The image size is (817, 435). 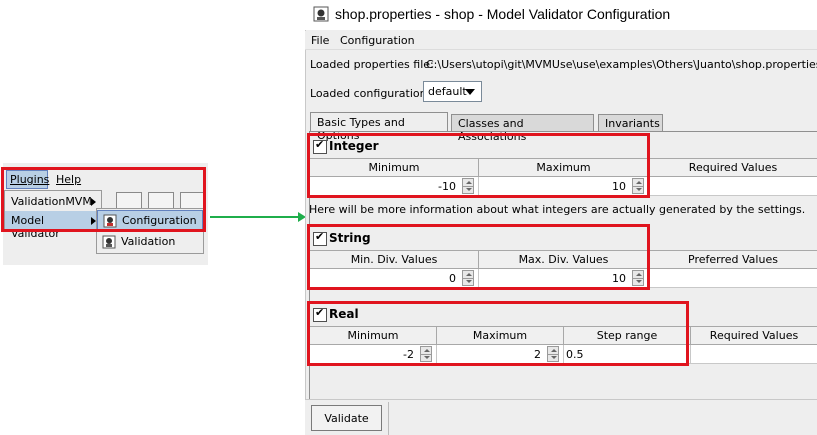 What do you see at coordinates (372, 64) in the screenshot?
I see `loaded-file-label: Loaded properties file:` at bounding box center [372, 64].